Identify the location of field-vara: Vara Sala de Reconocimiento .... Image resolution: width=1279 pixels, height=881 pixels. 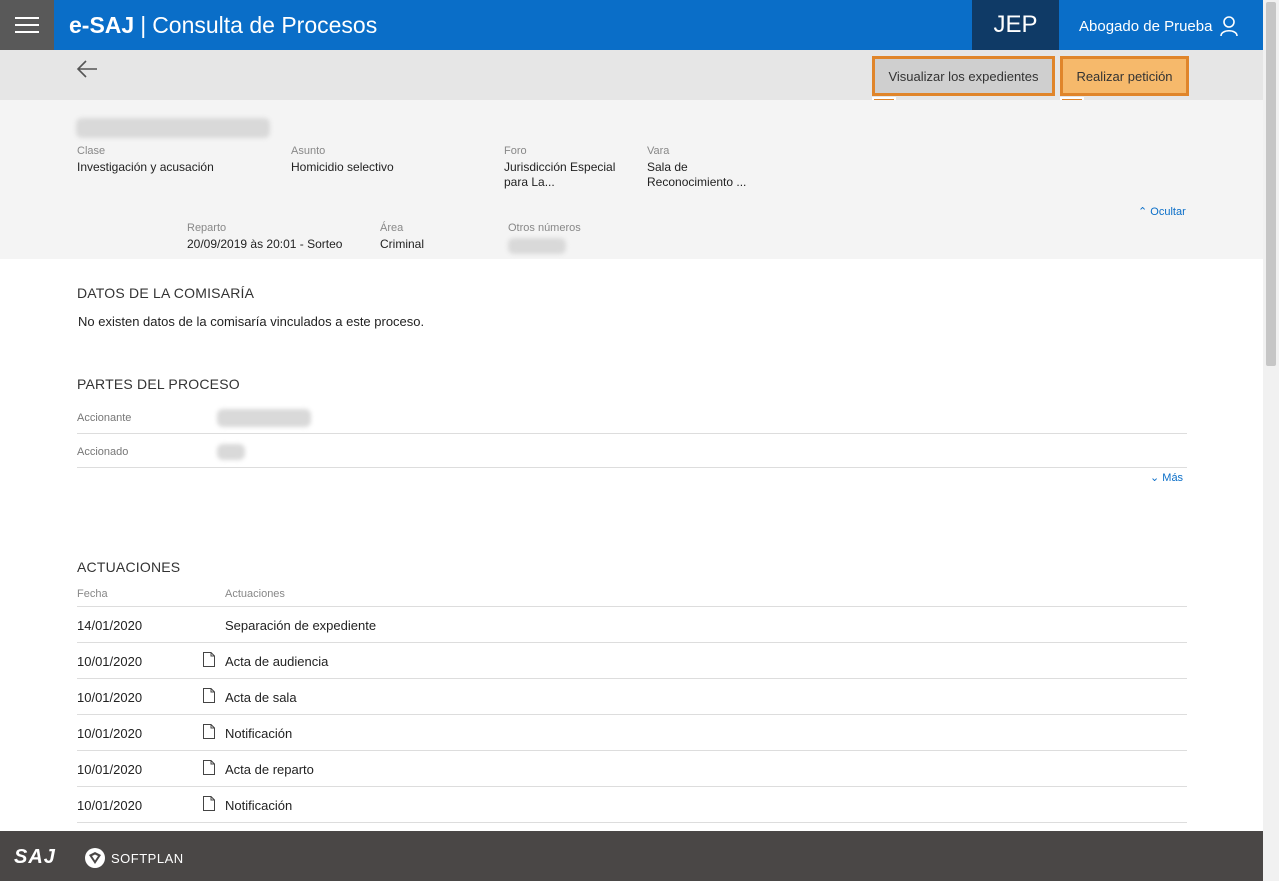
(697, 167).